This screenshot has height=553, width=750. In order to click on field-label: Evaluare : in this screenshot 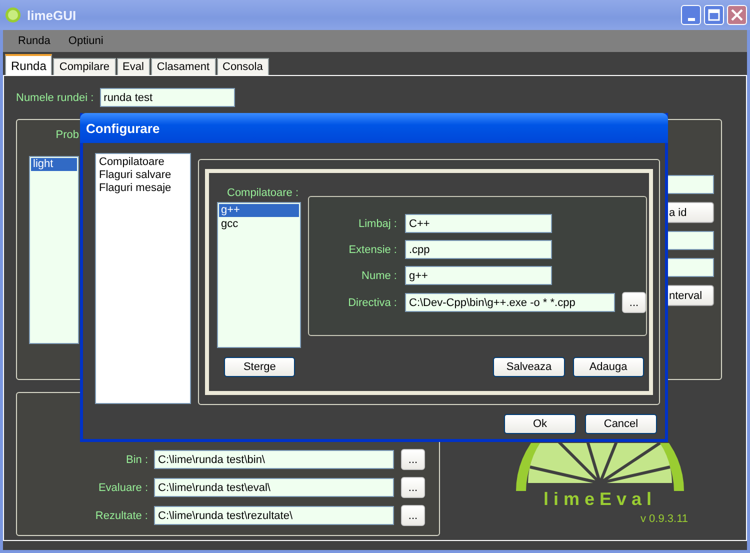, I will do `click(122, 488)`.